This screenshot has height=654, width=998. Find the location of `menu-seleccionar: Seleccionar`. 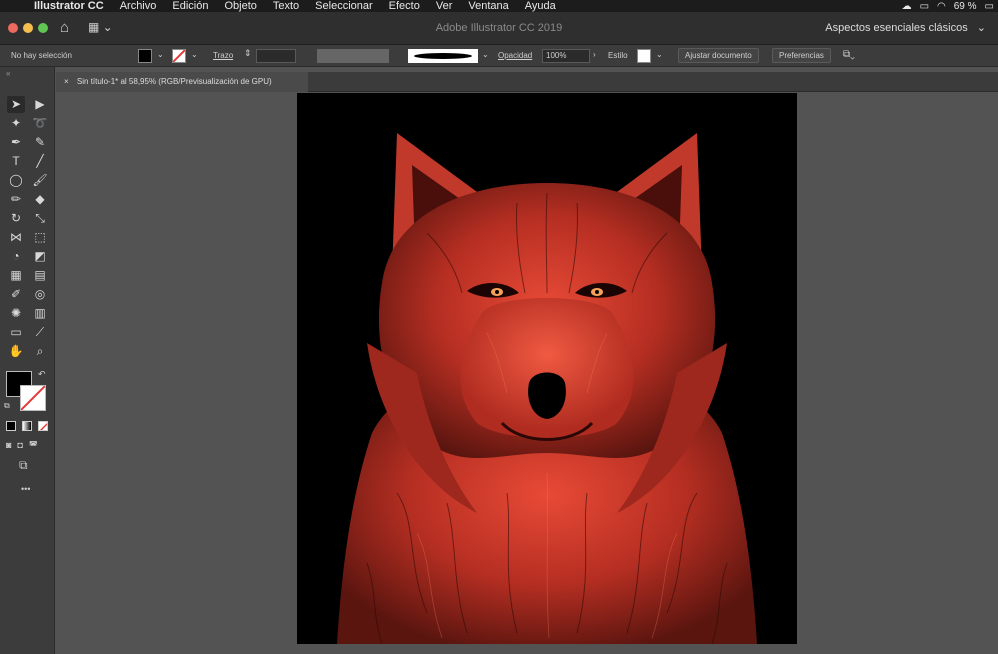

menu-seleccionar: Seleccionar is located at coordinates (343, 6).